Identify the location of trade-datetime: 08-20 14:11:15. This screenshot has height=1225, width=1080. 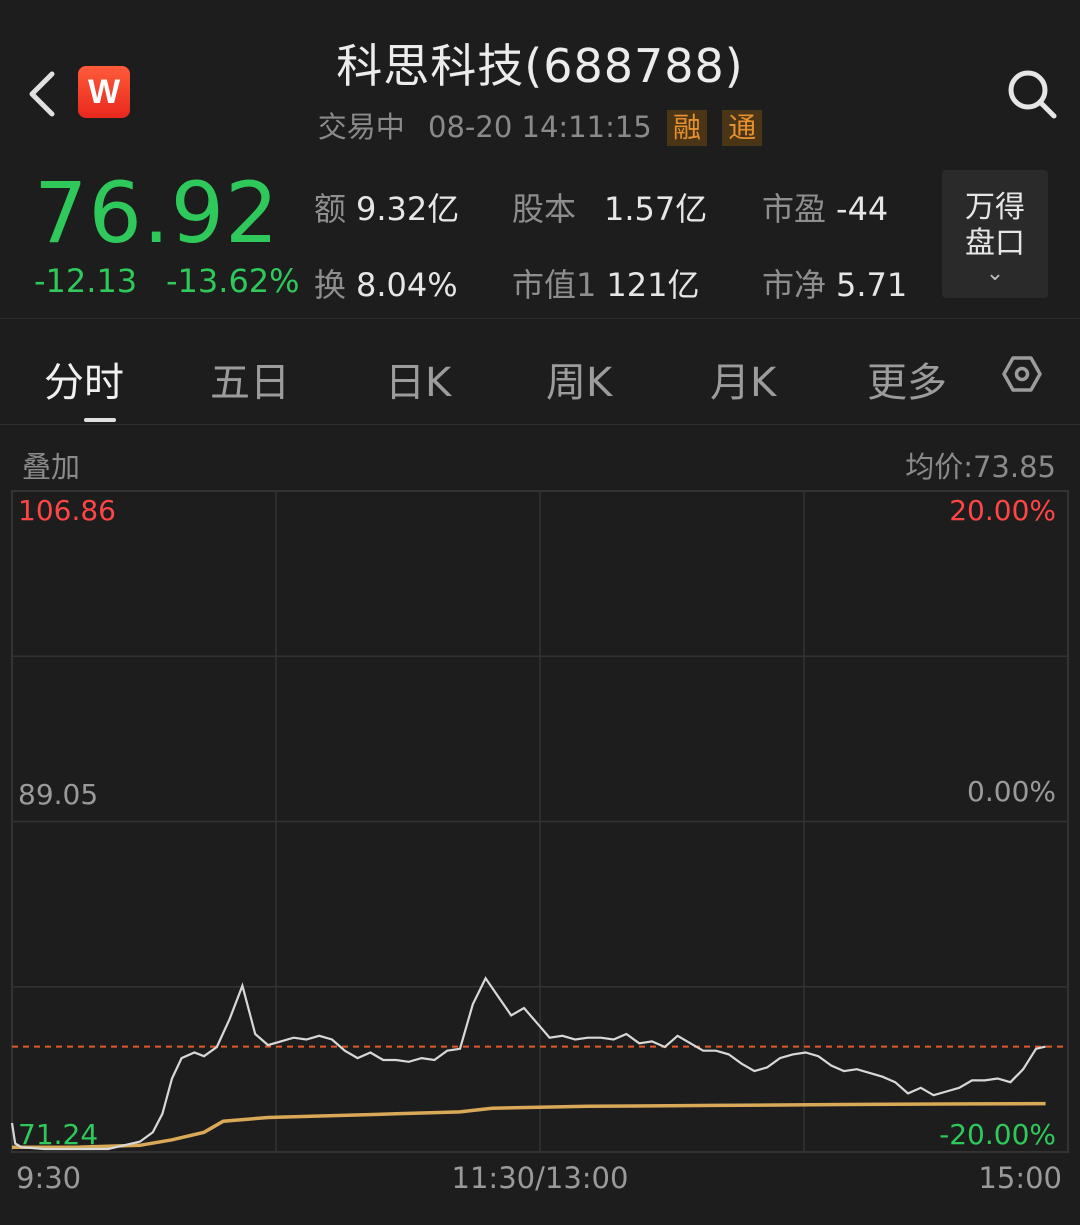
(540, 127).